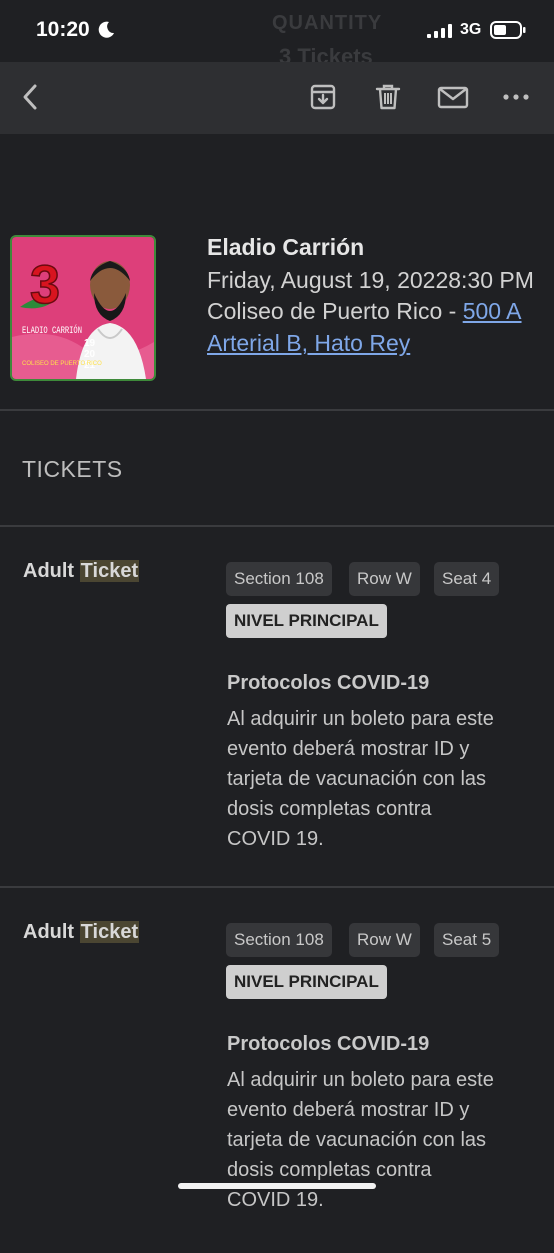  Describe the element at coordinates (90, 354) in the screenshot. I see `poster-day-2: 20` at that location.